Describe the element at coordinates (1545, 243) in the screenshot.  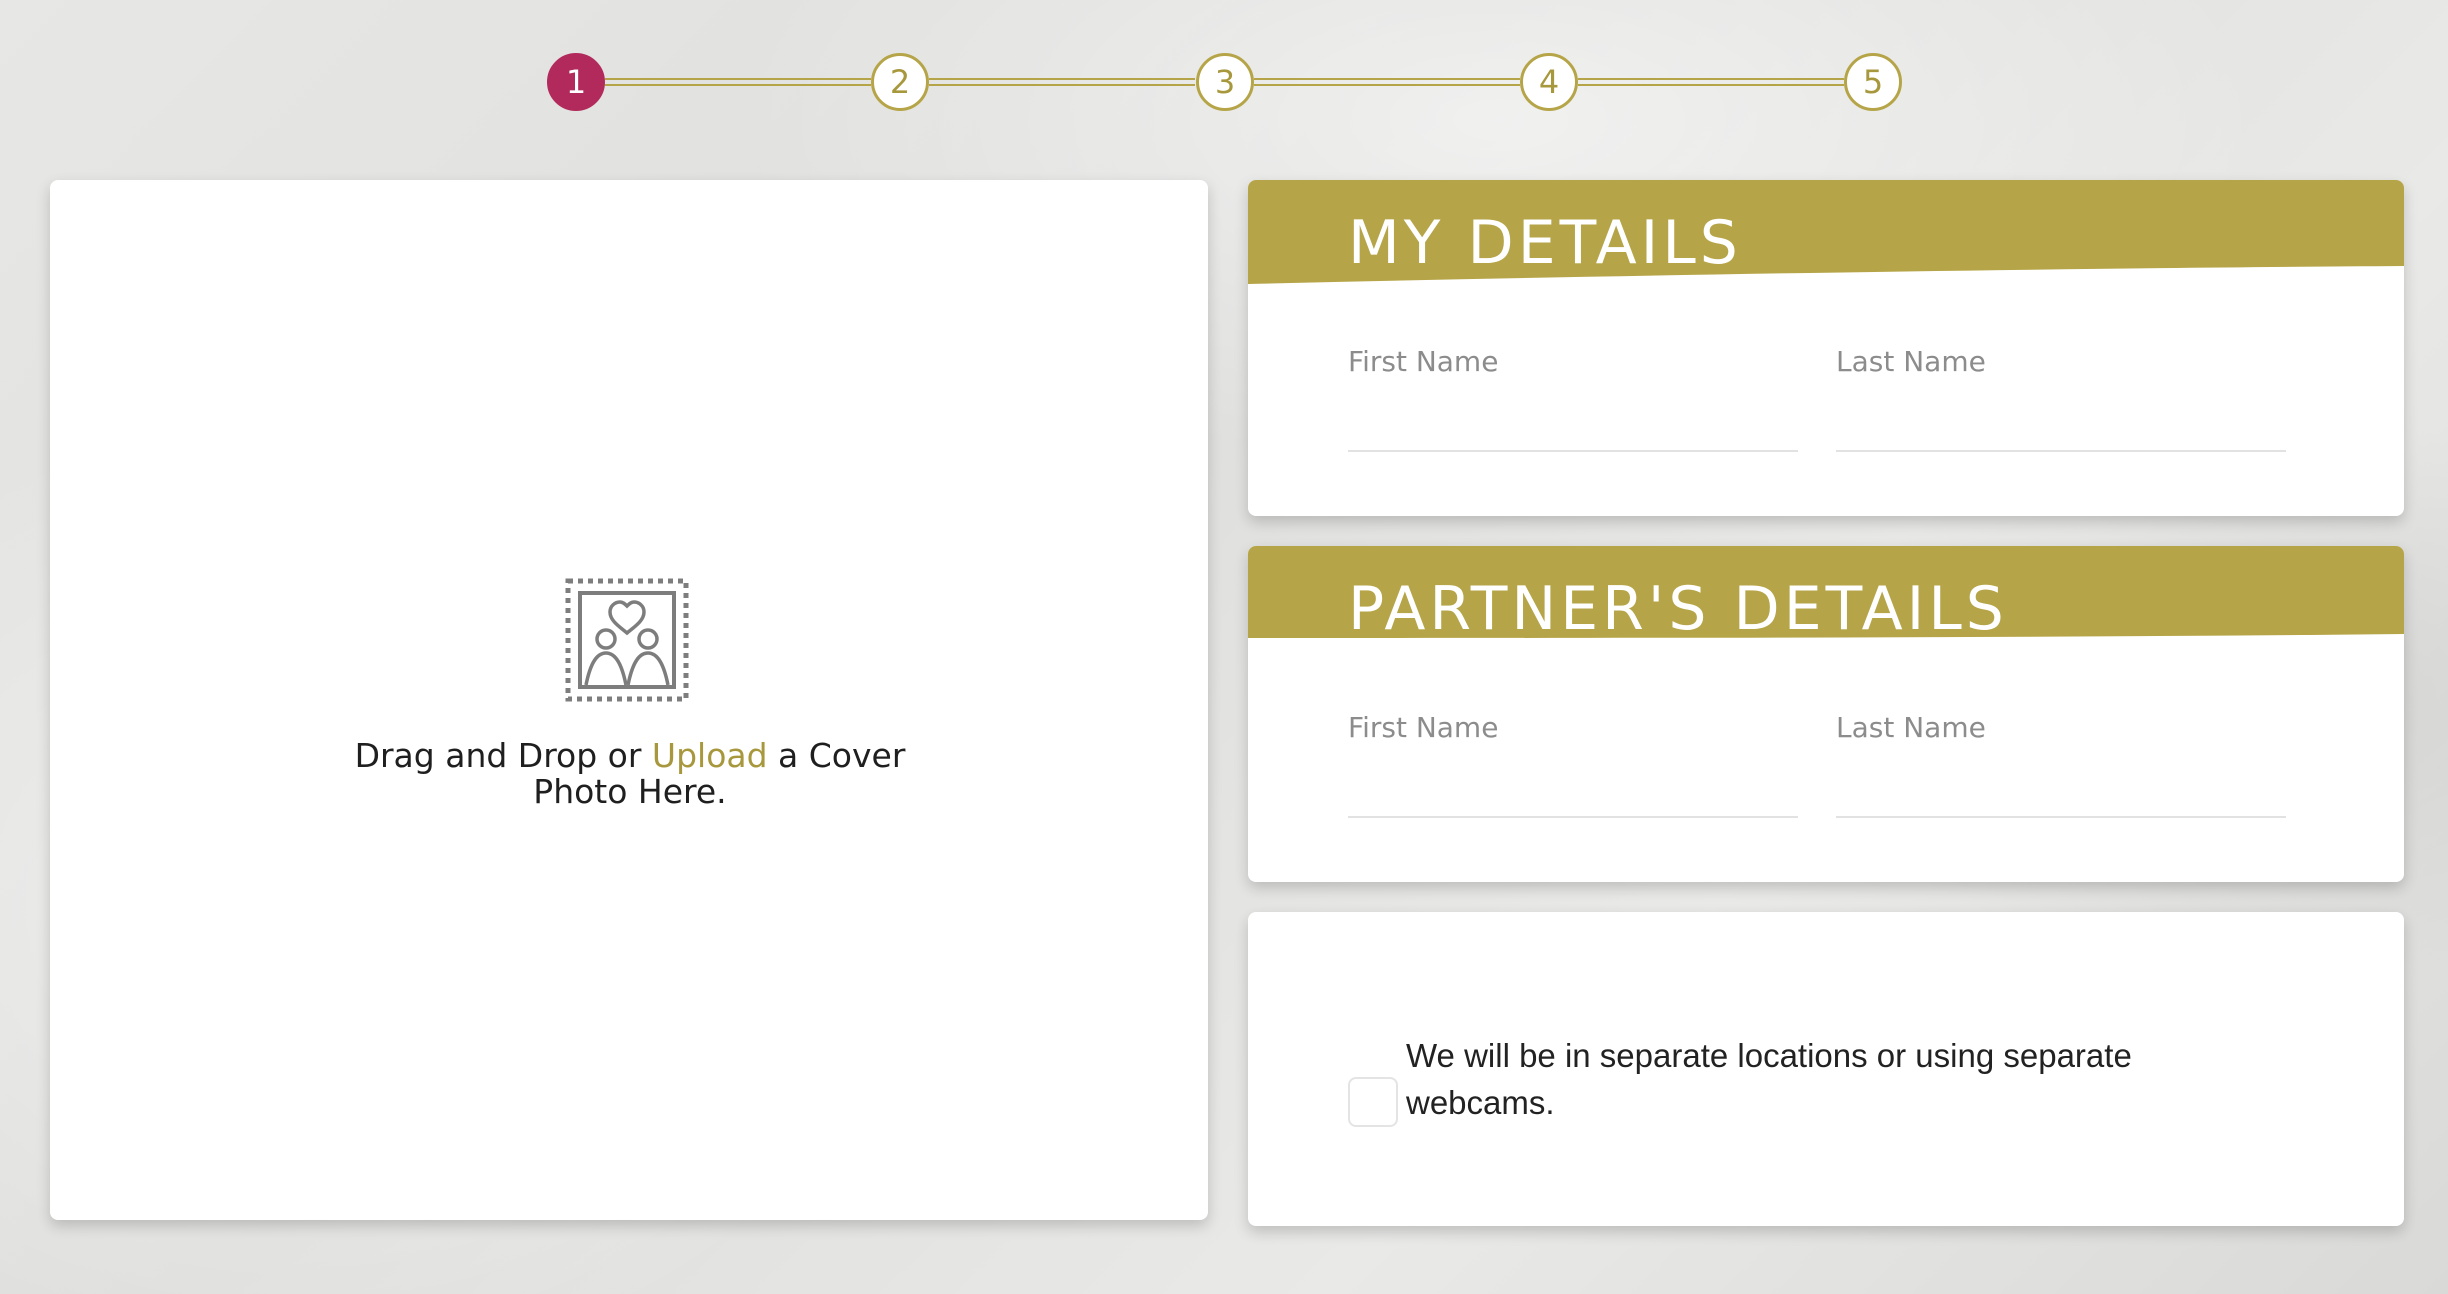
I see `my-details-title: MY DETAILS` at that location.